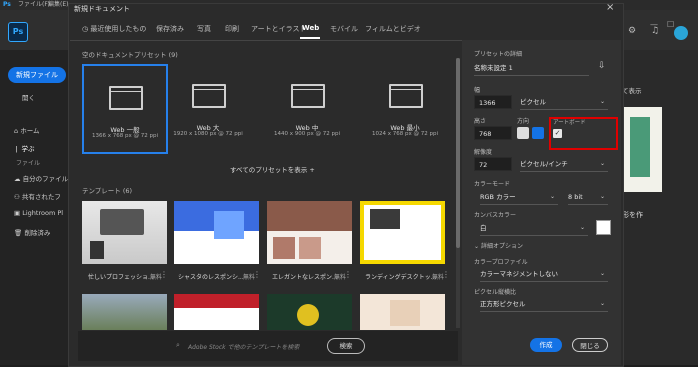 Image resolution: width=698 pixels, height=367 pixels. I want to click on open-button: 開く, so click(28, 97).